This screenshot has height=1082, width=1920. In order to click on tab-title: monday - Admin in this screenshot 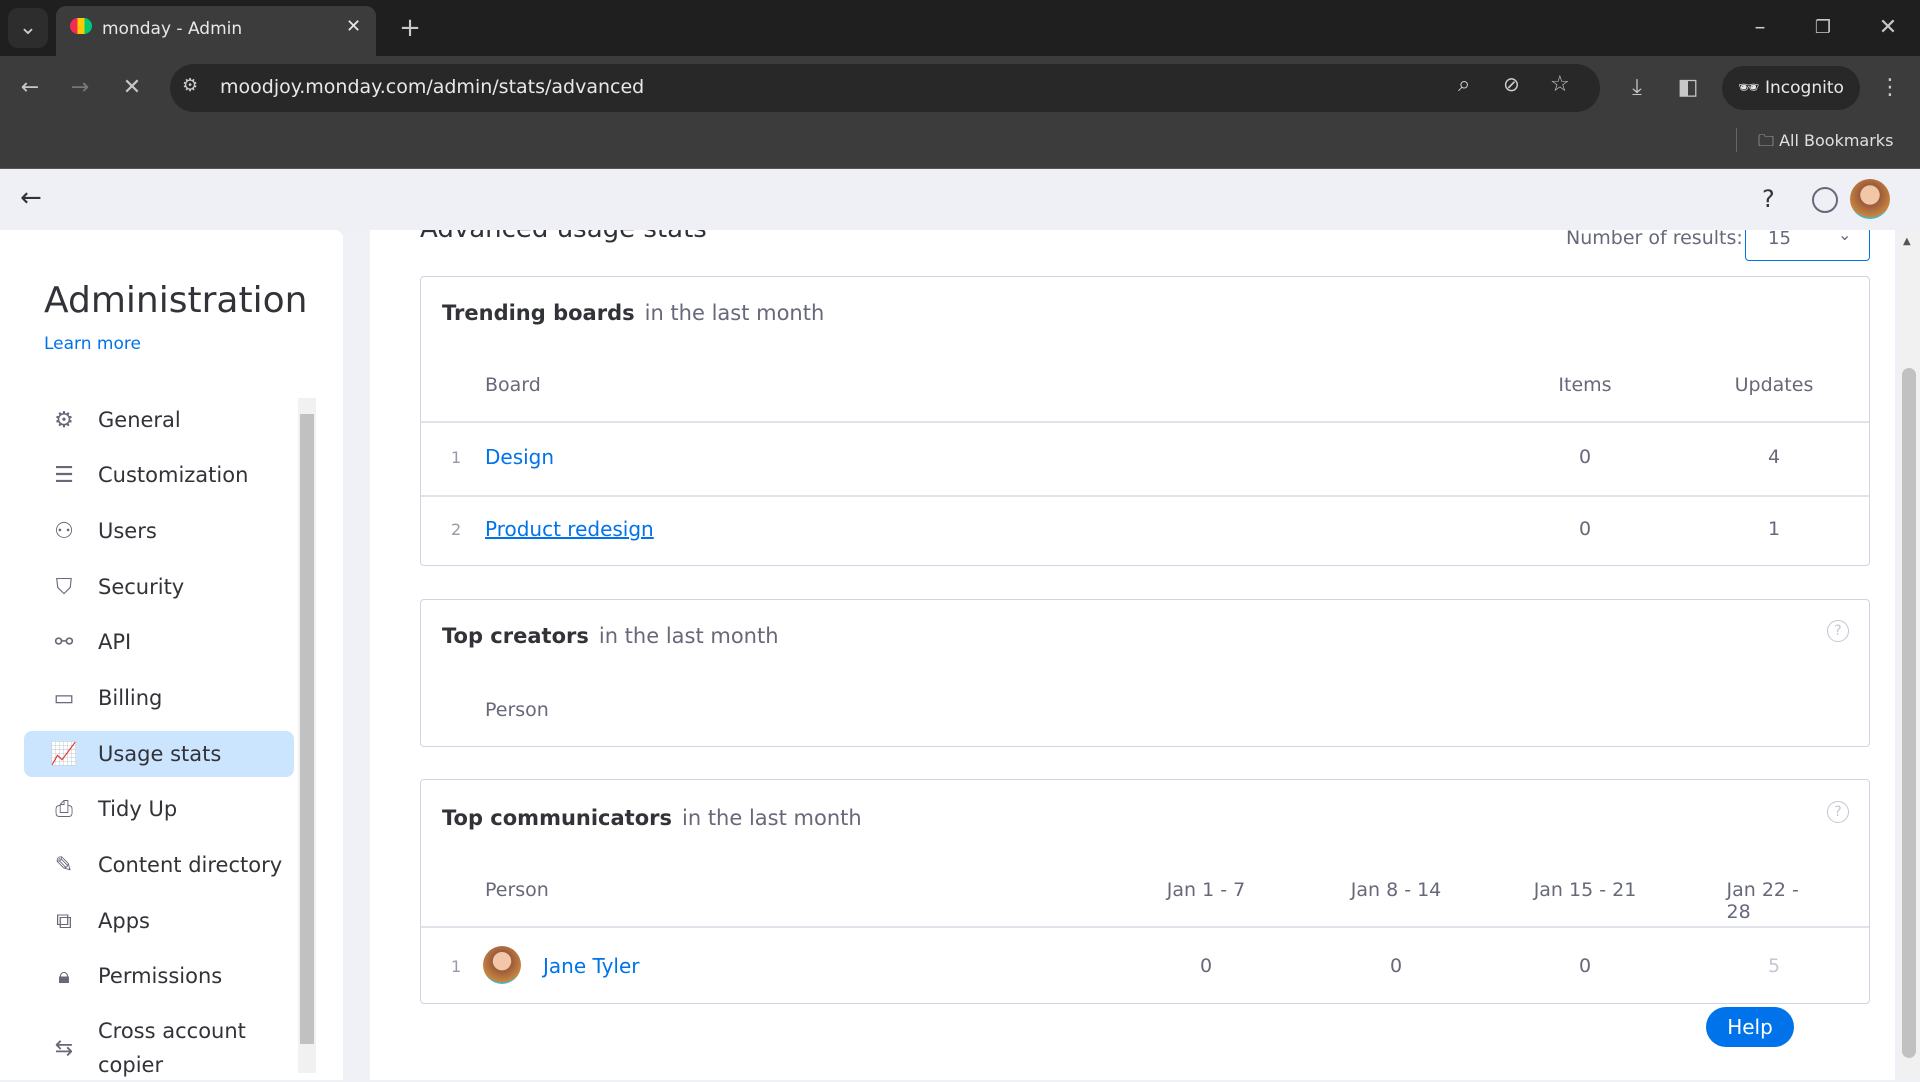, I will do `click(172, 29)`.